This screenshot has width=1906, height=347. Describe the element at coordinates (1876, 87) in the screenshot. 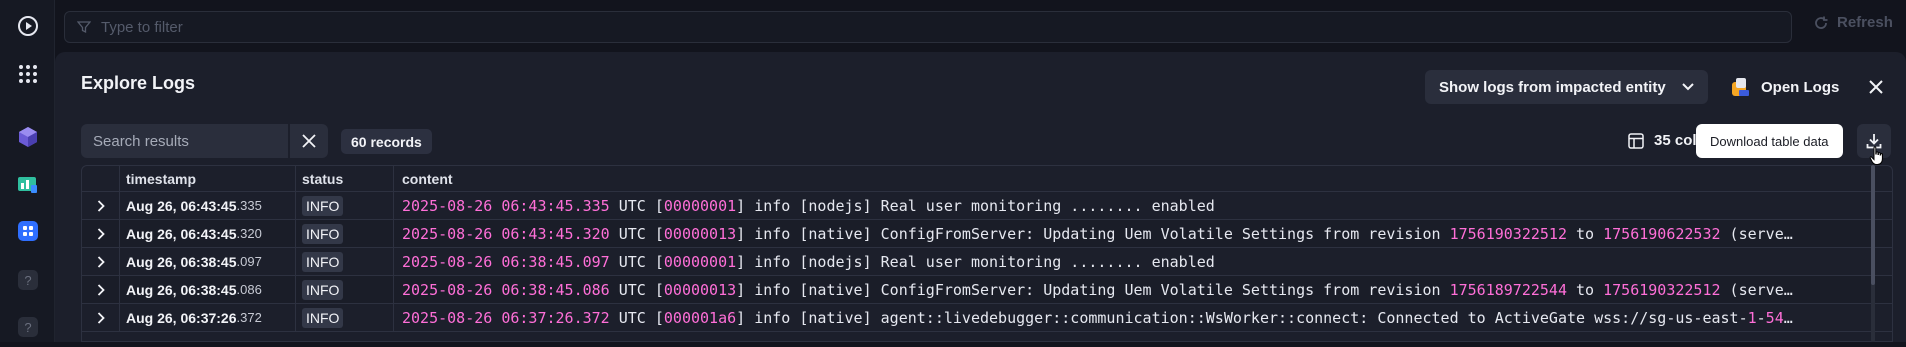

I see `close-panel-button` at that location.